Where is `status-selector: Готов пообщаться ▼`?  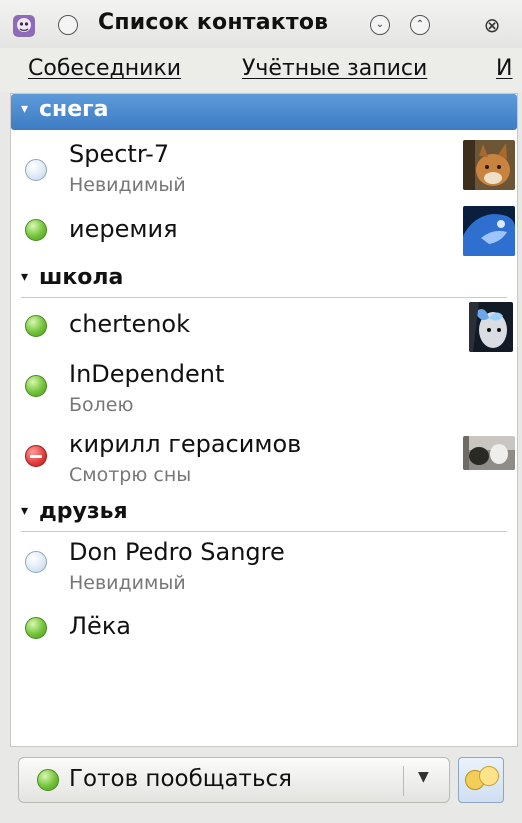
status-selector: Готов пообщаться ▼ is located at coordinates (234, 780).